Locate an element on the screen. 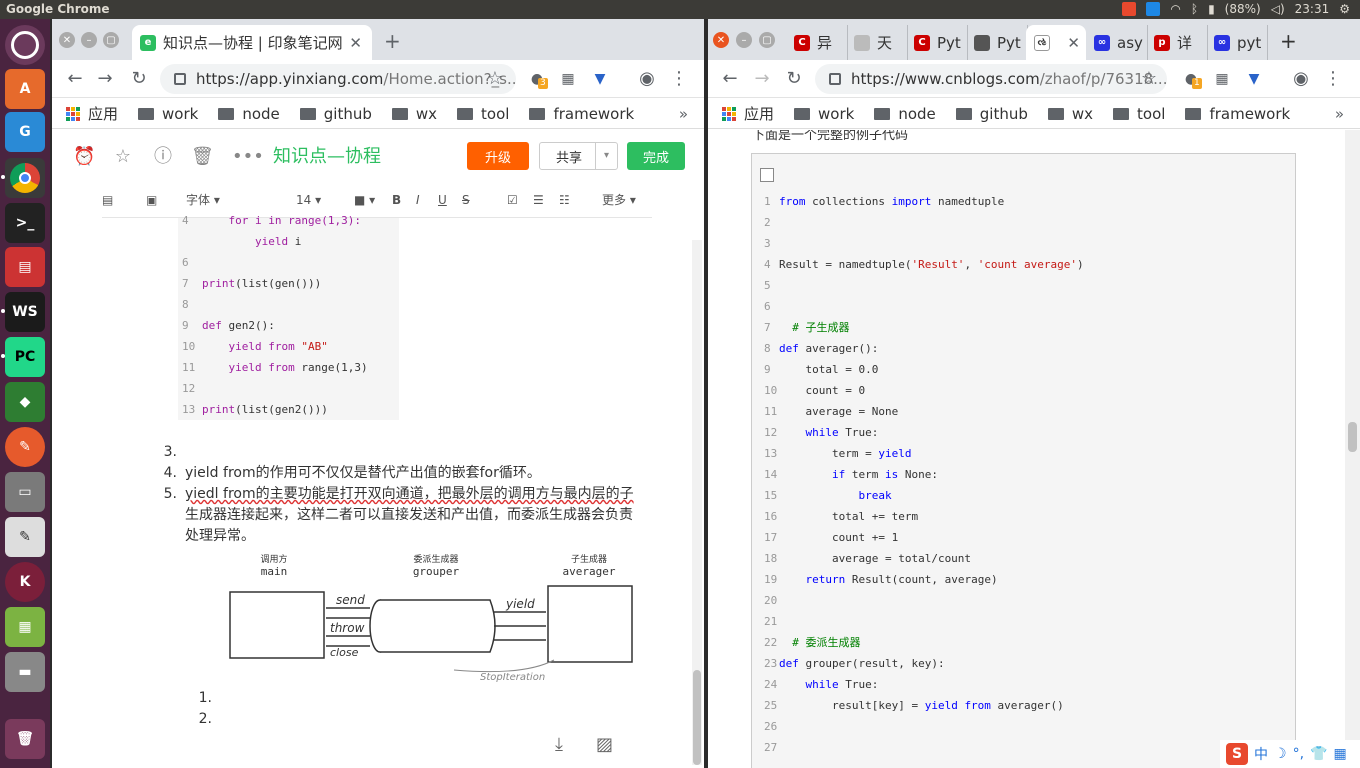 The height and width of the screenshot is (768, 1360). shortcut-star-icon: ☆ is located at coordinates (123, 157).